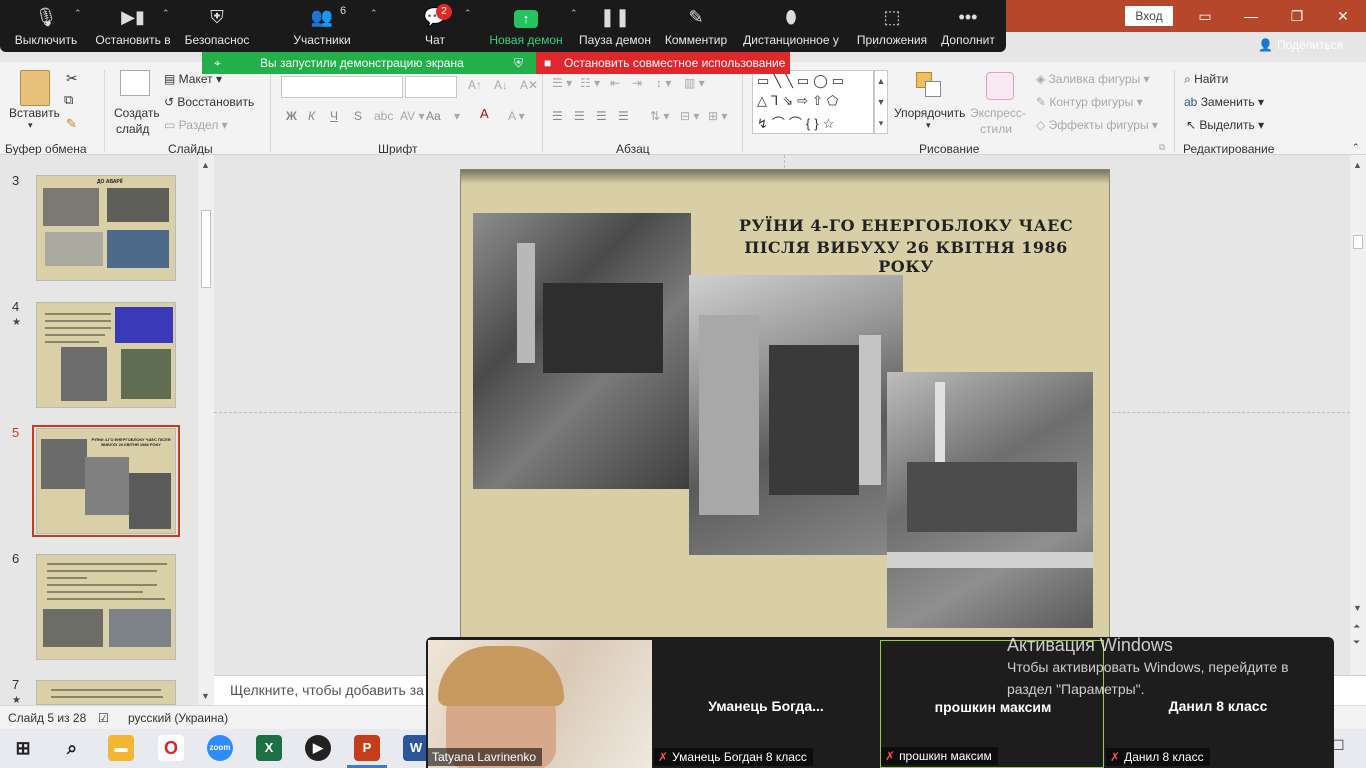 The width and height of the screenshot is (1366, 768). What do you see at coordinates (35, 88) in the screenshot?
I see `paste-icon` at bounding box center [35, 88].